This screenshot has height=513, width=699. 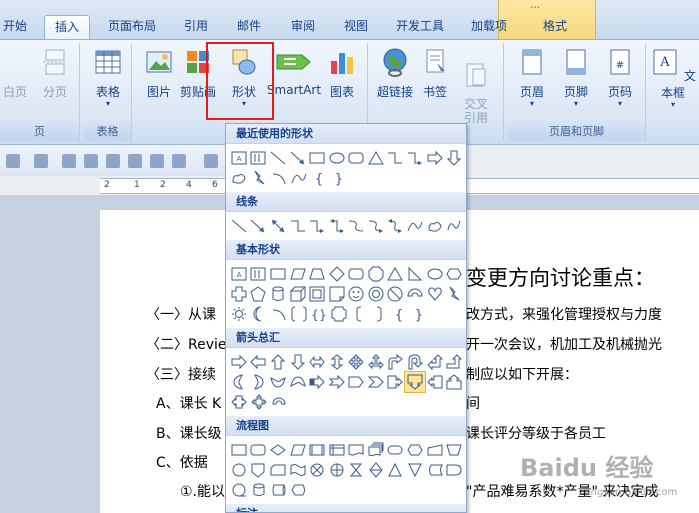 I want to click on no-symbol-shape, so click(x=396, y=294).